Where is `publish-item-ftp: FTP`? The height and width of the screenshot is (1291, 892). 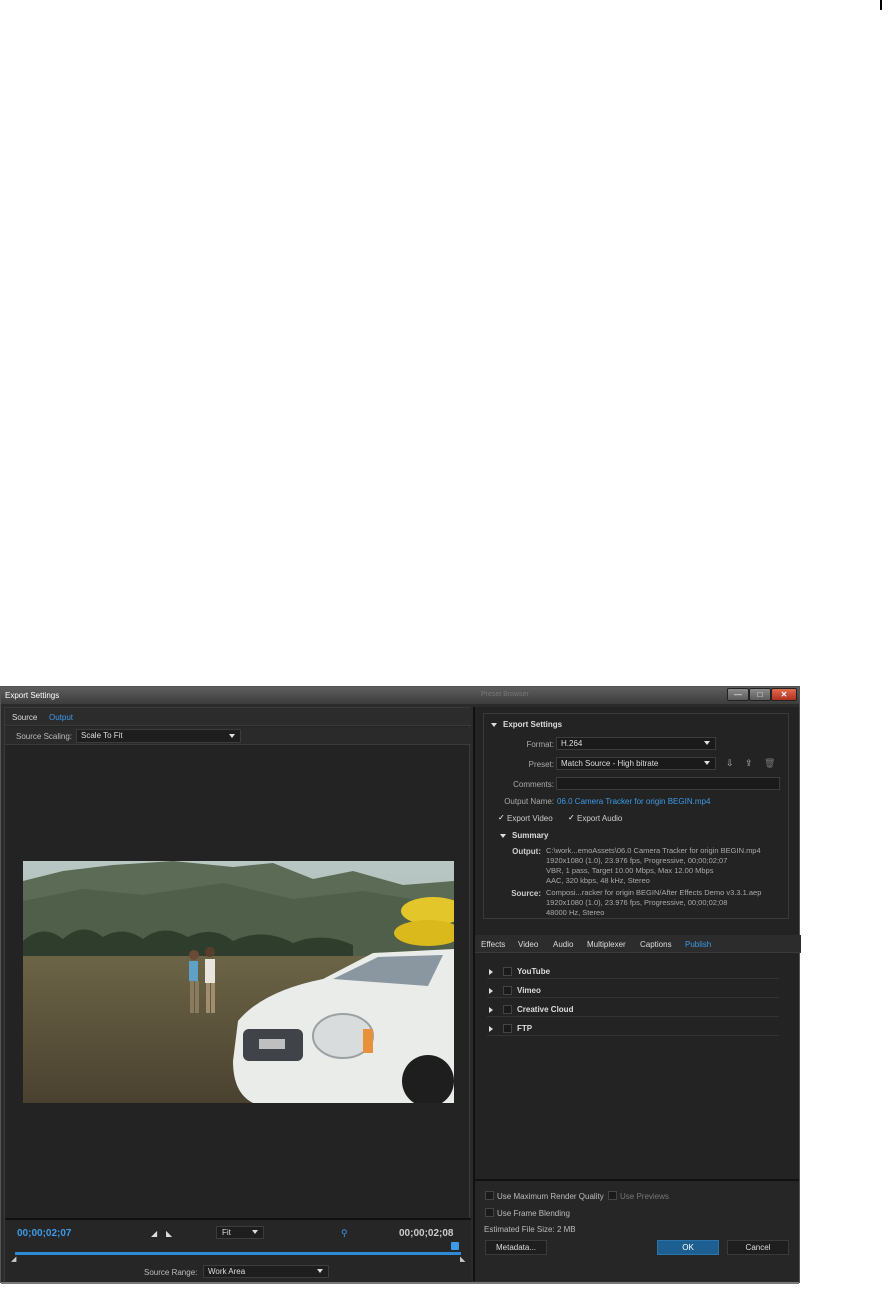 publish-item-ftp: FTP is located at coordinates (633, 1030).